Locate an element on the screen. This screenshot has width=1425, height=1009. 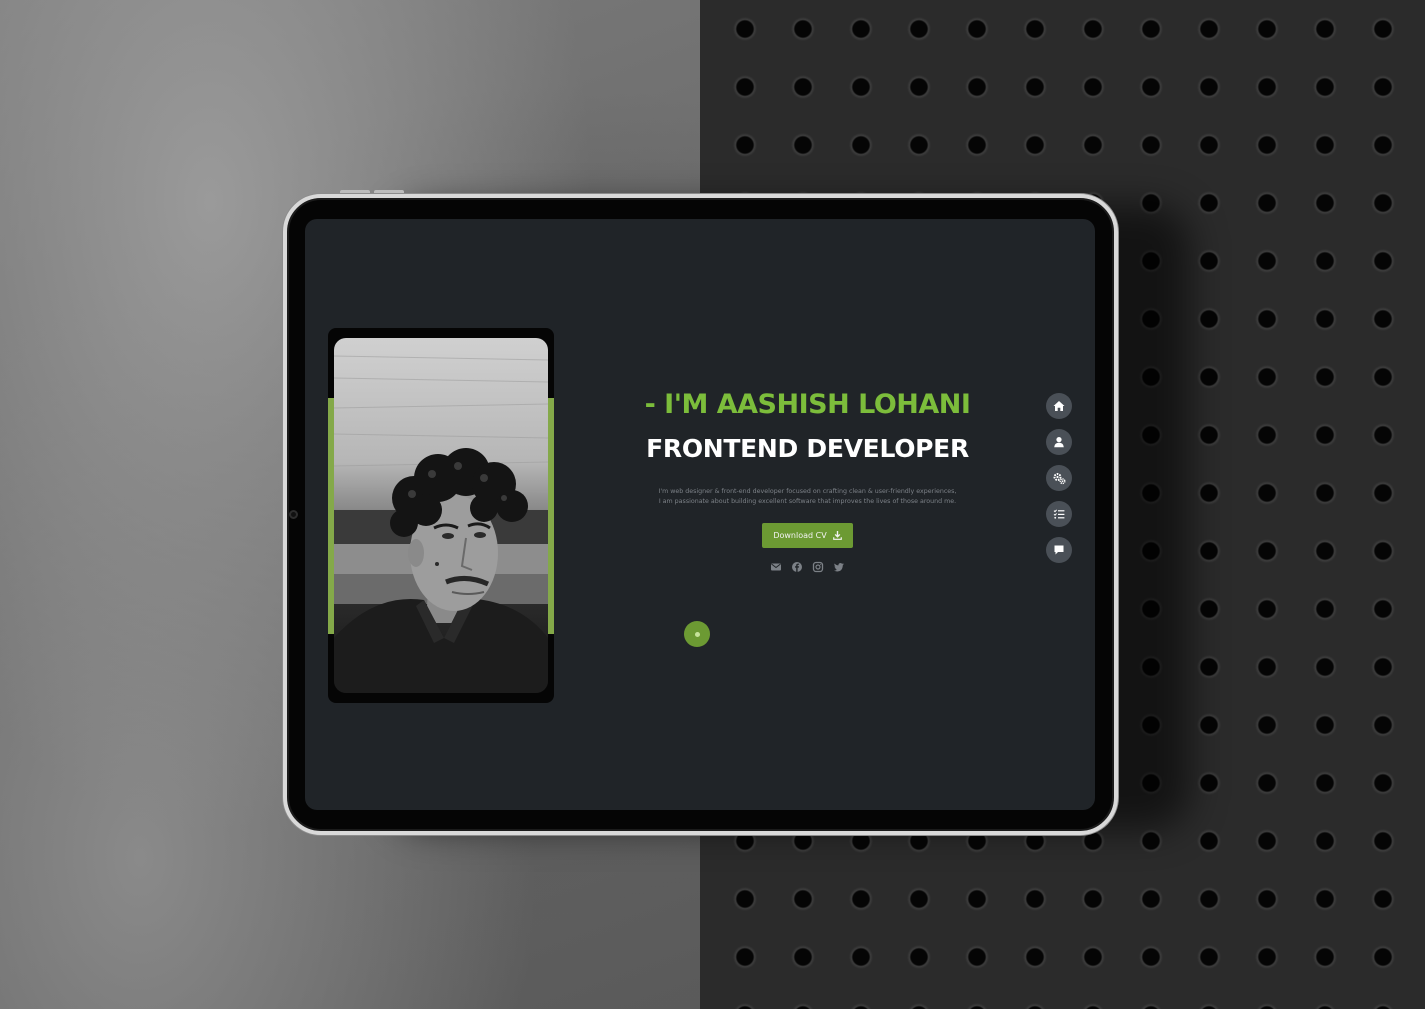
nav-services-button is located at coordinates (1059, 478).